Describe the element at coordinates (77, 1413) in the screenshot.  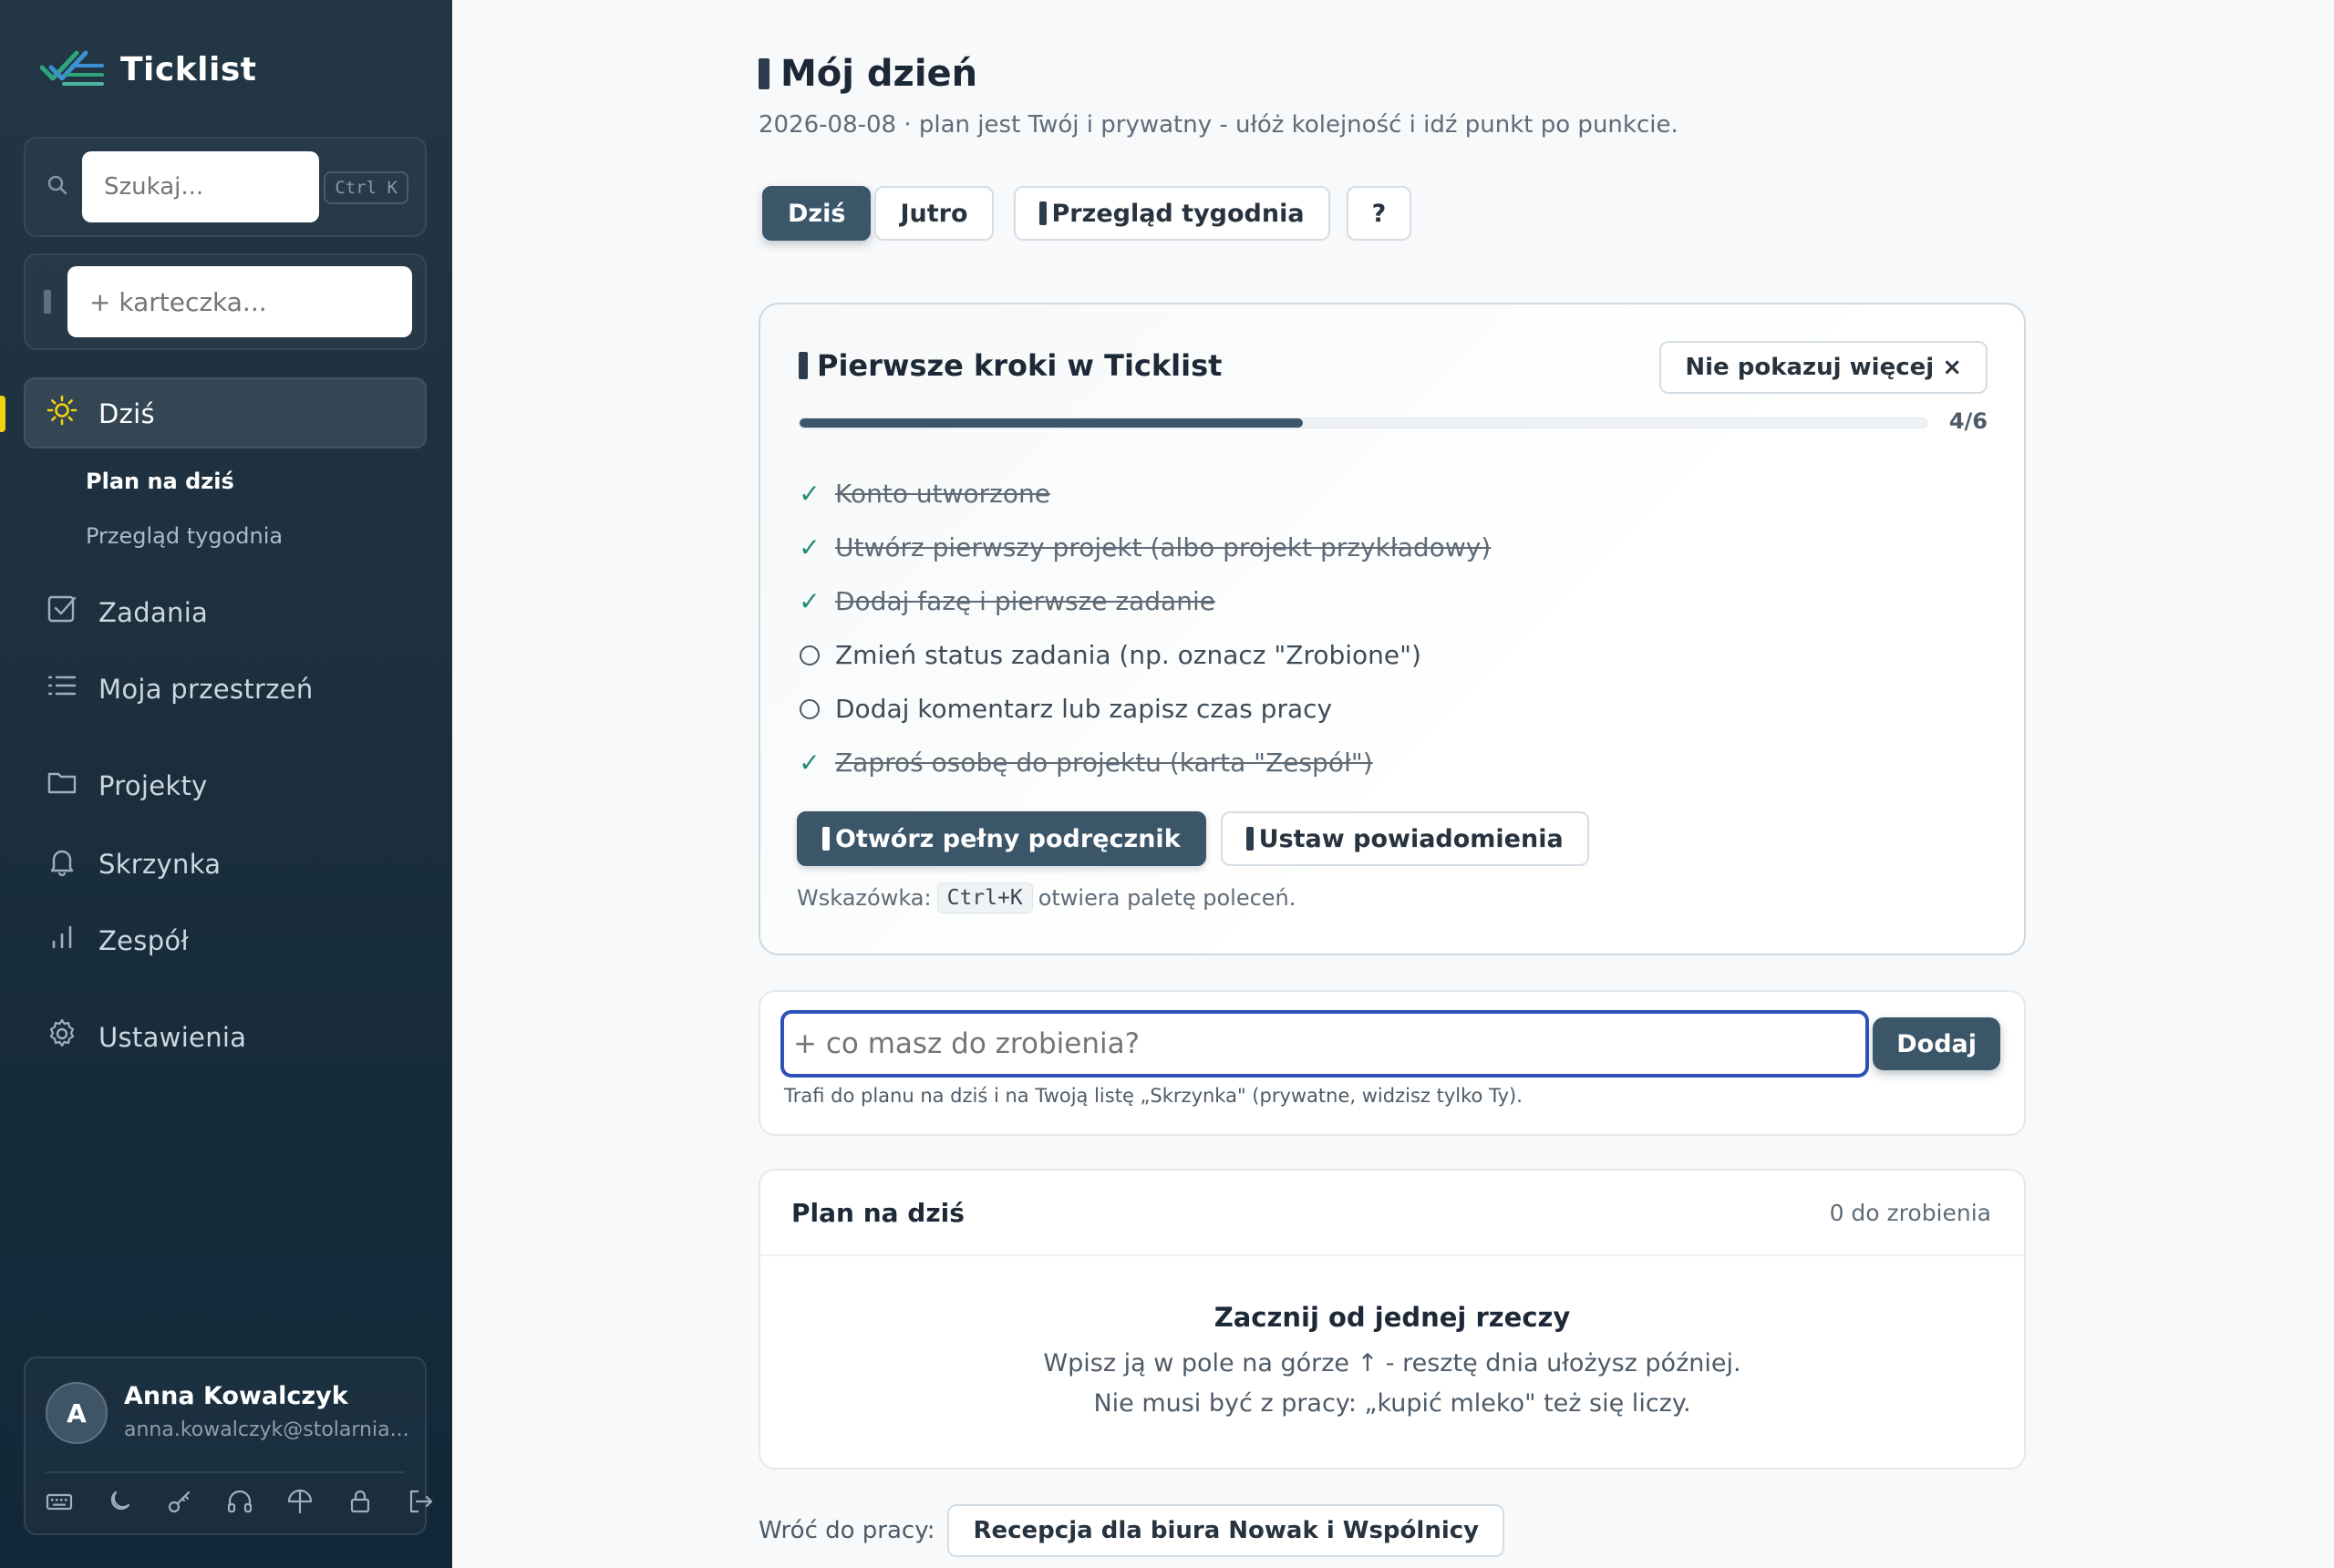
I see `avatar: A` at that location.